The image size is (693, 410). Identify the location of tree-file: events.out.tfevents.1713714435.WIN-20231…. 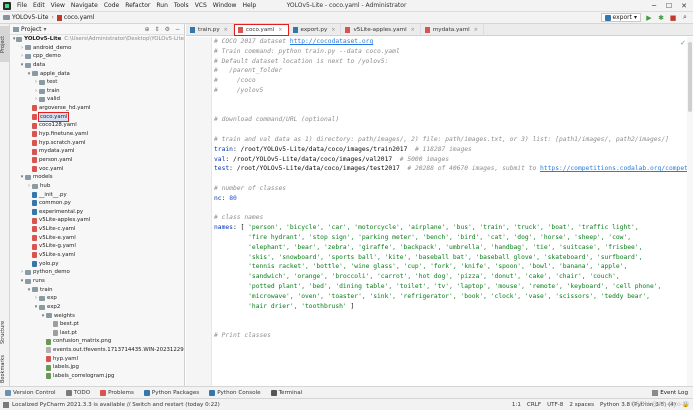
(97, 350).